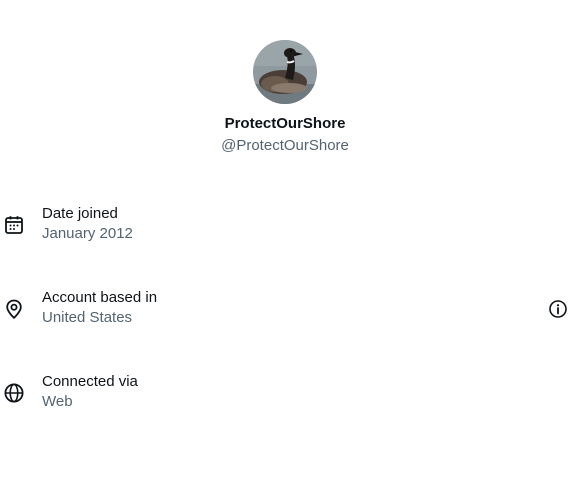 This screenshot has height=484, width=579. What do you see at coordinates (558, 309) in the screenshot?
I see `info-icon` at bounding box center [558, 309].